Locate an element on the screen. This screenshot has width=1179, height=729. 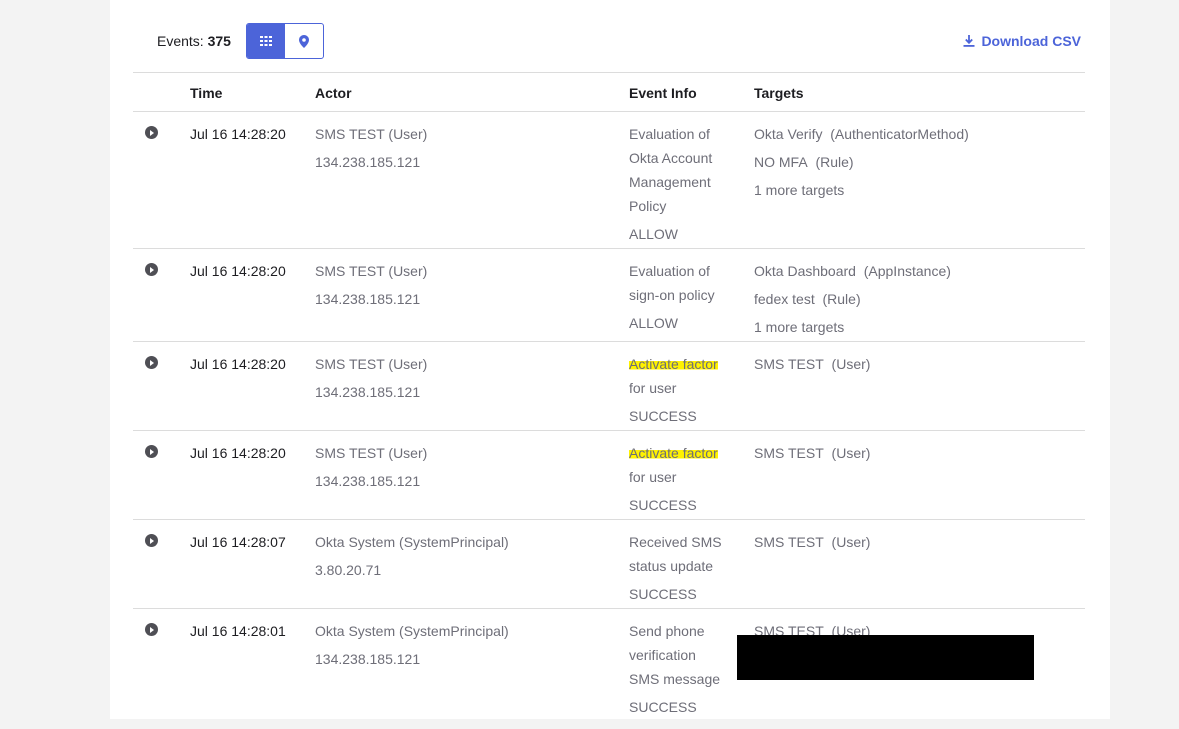
events-count-value: 375 is located at coordinates (219, 41).